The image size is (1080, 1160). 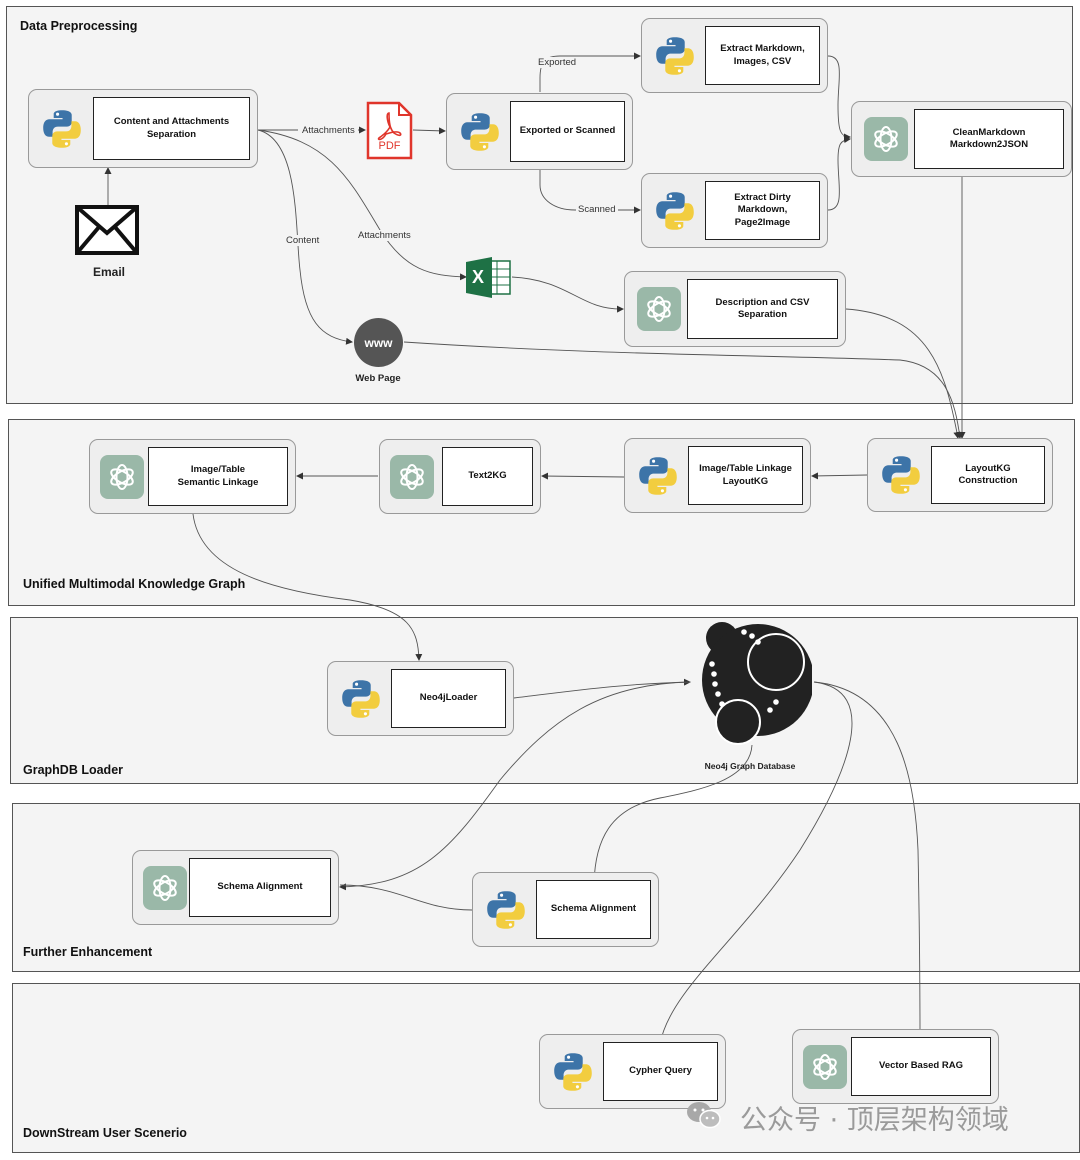 I want to click on node-image-table-linkage: Image/Table Linkage LayoutKG, so click(x=717, y=475).